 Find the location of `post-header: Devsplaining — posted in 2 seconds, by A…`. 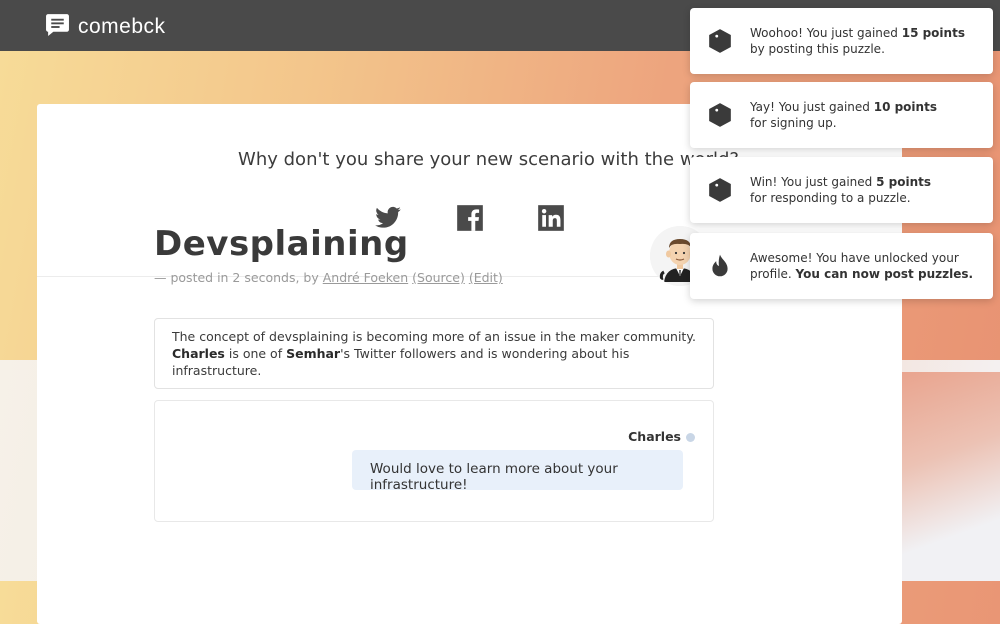

post-header: Devsplaining — posted in 2 seconds, by A… is located at coordinates (433, 255).